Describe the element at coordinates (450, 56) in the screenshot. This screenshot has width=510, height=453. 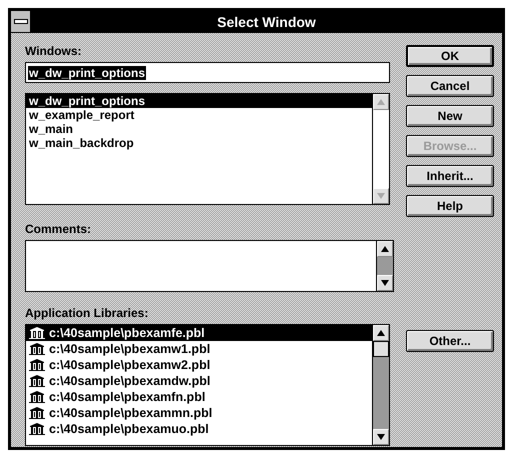
I see `dialog-button: OK` at that location.